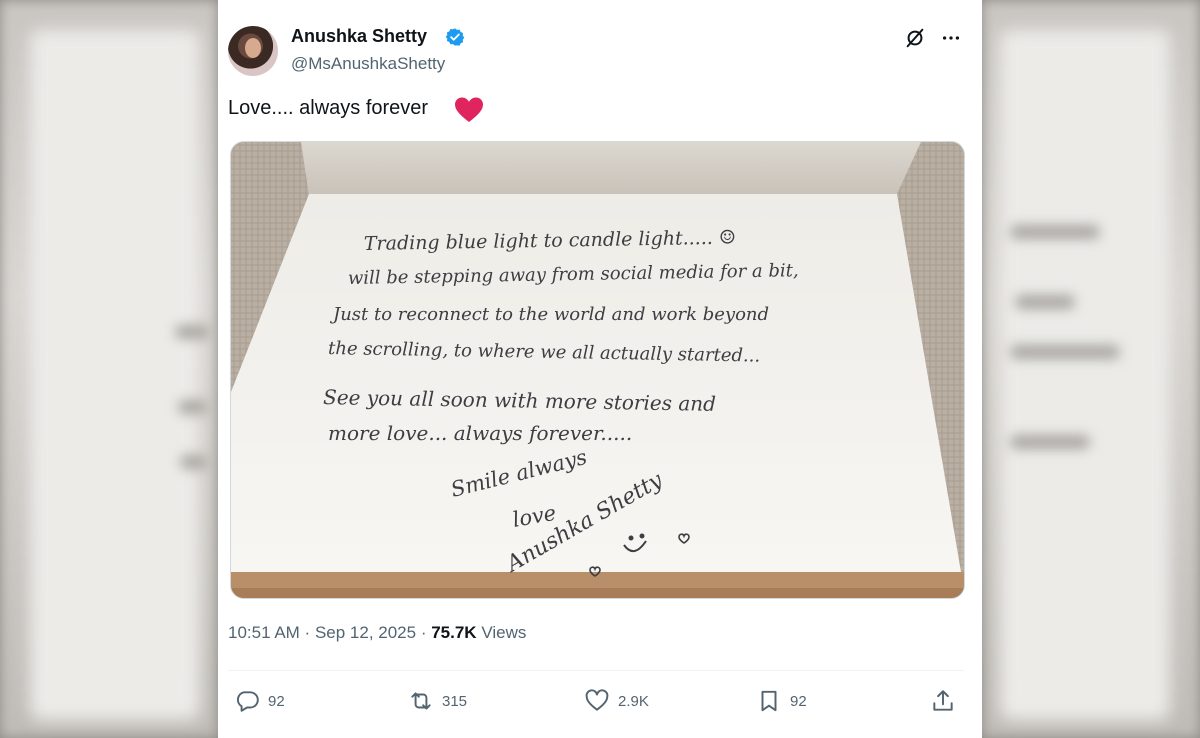 Image resolution: width=1200 pixels, height=738 pixels. What do you see at coordinates (781, 701) in the screenshot?
I see `bookmark-button: 92` at bounding box center [781, 701].